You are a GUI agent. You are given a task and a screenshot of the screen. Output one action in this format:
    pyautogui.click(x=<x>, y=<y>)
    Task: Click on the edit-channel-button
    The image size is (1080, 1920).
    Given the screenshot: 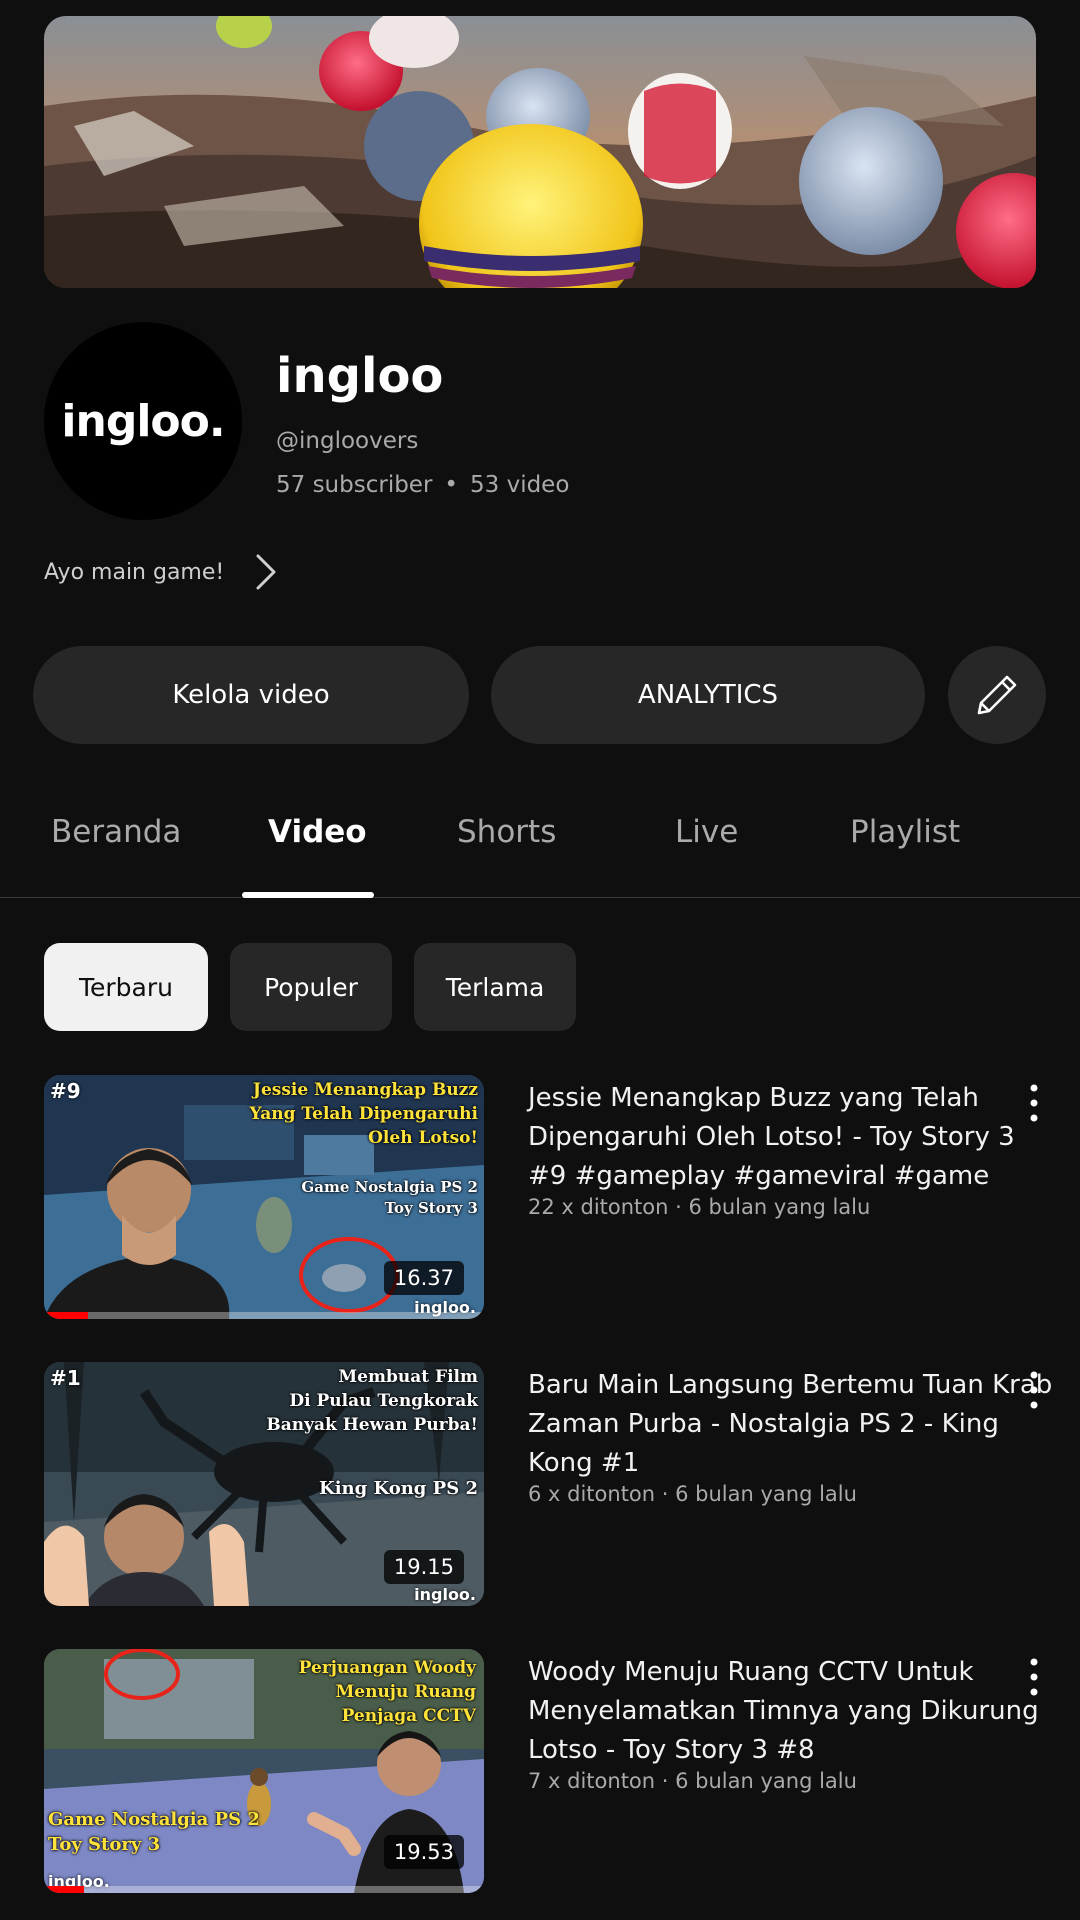 What is the action you would take?
    pyautogui.click(x=997, y=695)
    